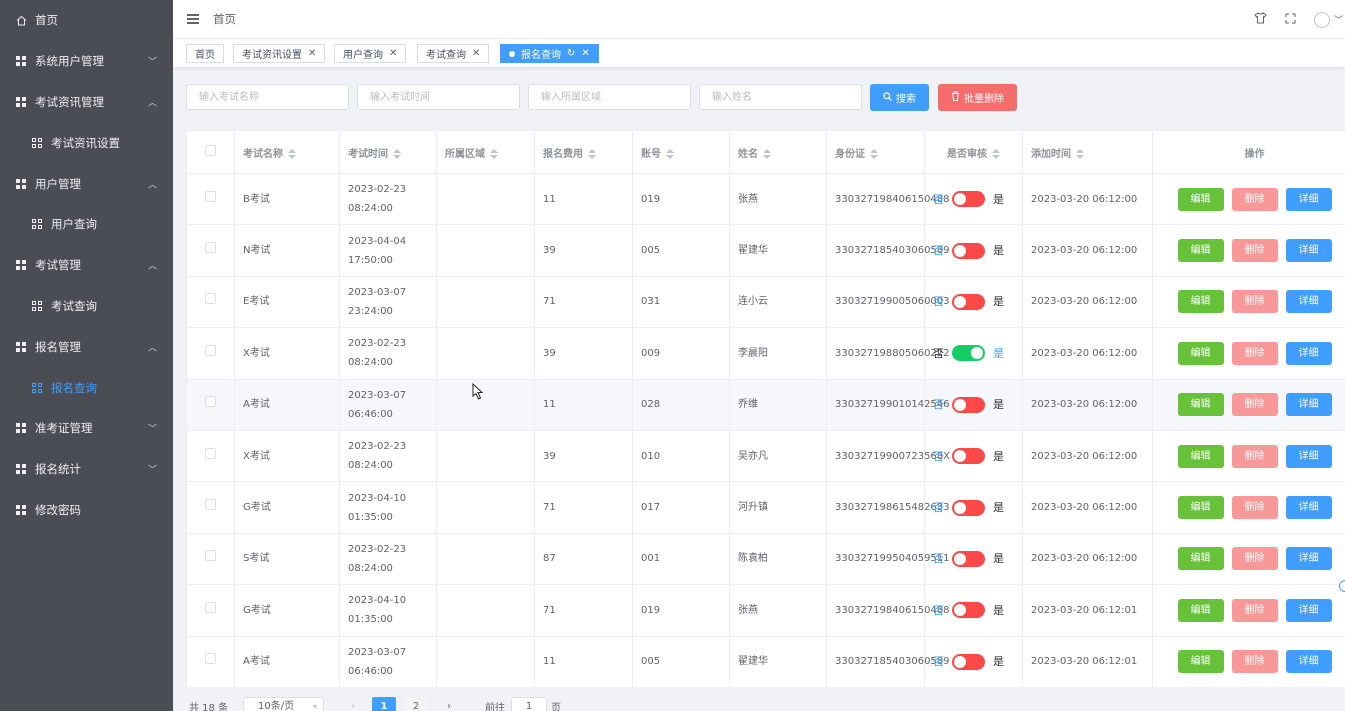  I want to click on floating-button, so click(1342, 586).